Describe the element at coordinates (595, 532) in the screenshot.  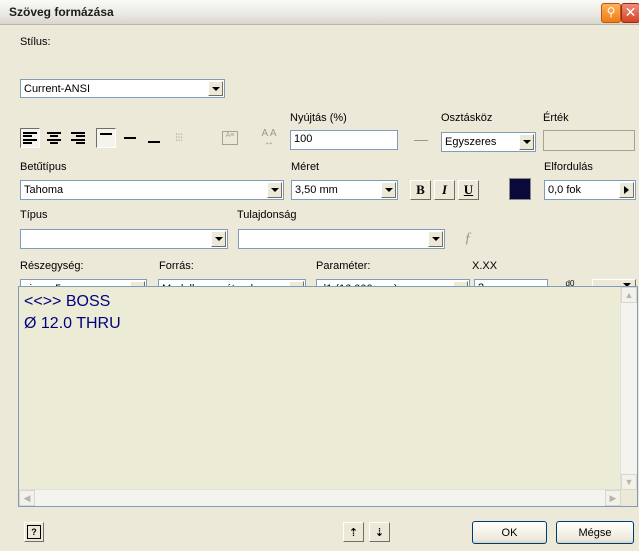
I see `cancel-button: Mégse` at that location.